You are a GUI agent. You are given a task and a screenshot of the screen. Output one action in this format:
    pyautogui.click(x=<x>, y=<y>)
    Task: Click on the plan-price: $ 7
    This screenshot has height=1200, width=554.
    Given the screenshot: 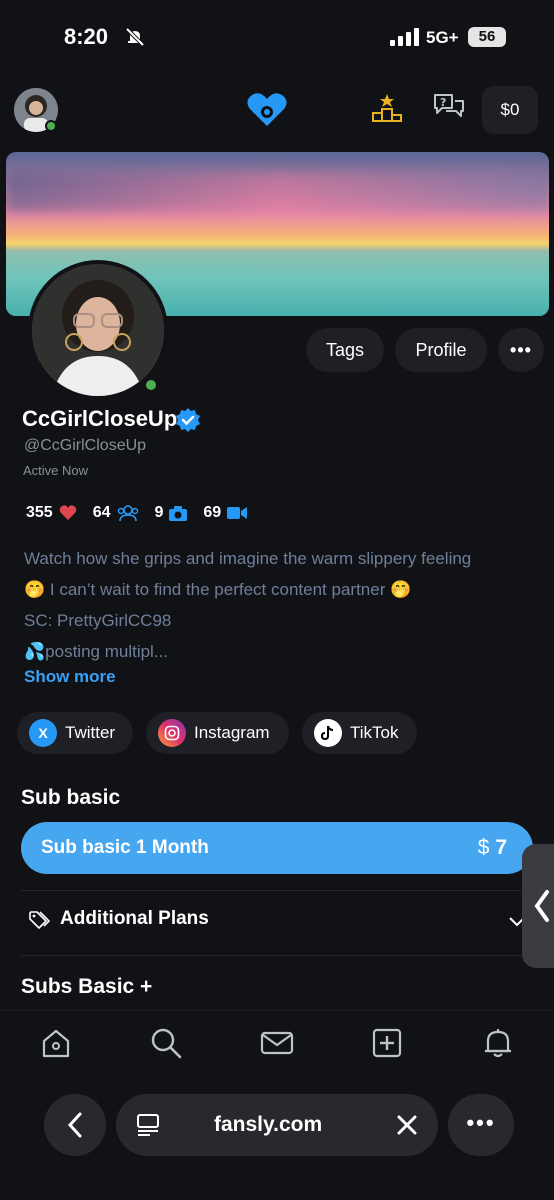 What is the action you would take?
    pyautogui.click(x=492, y=847)
    